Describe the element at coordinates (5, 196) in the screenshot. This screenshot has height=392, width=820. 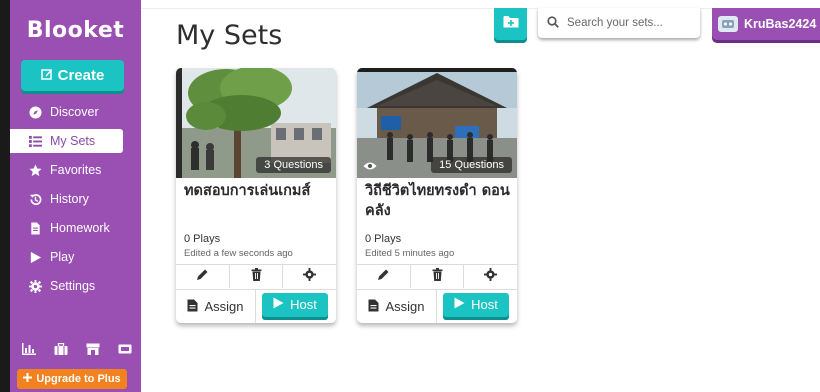
I see `window-edge` at that location.